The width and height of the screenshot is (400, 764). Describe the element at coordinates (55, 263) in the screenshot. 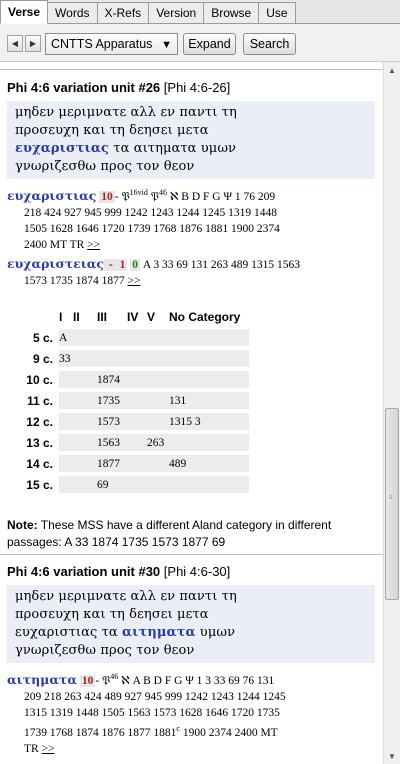

I see `variant-word: ευχαριστειας` at that location.